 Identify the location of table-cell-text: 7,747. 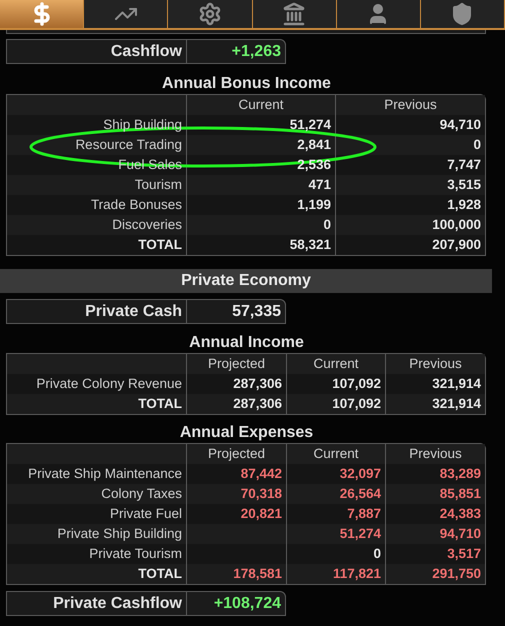
(464, 165).